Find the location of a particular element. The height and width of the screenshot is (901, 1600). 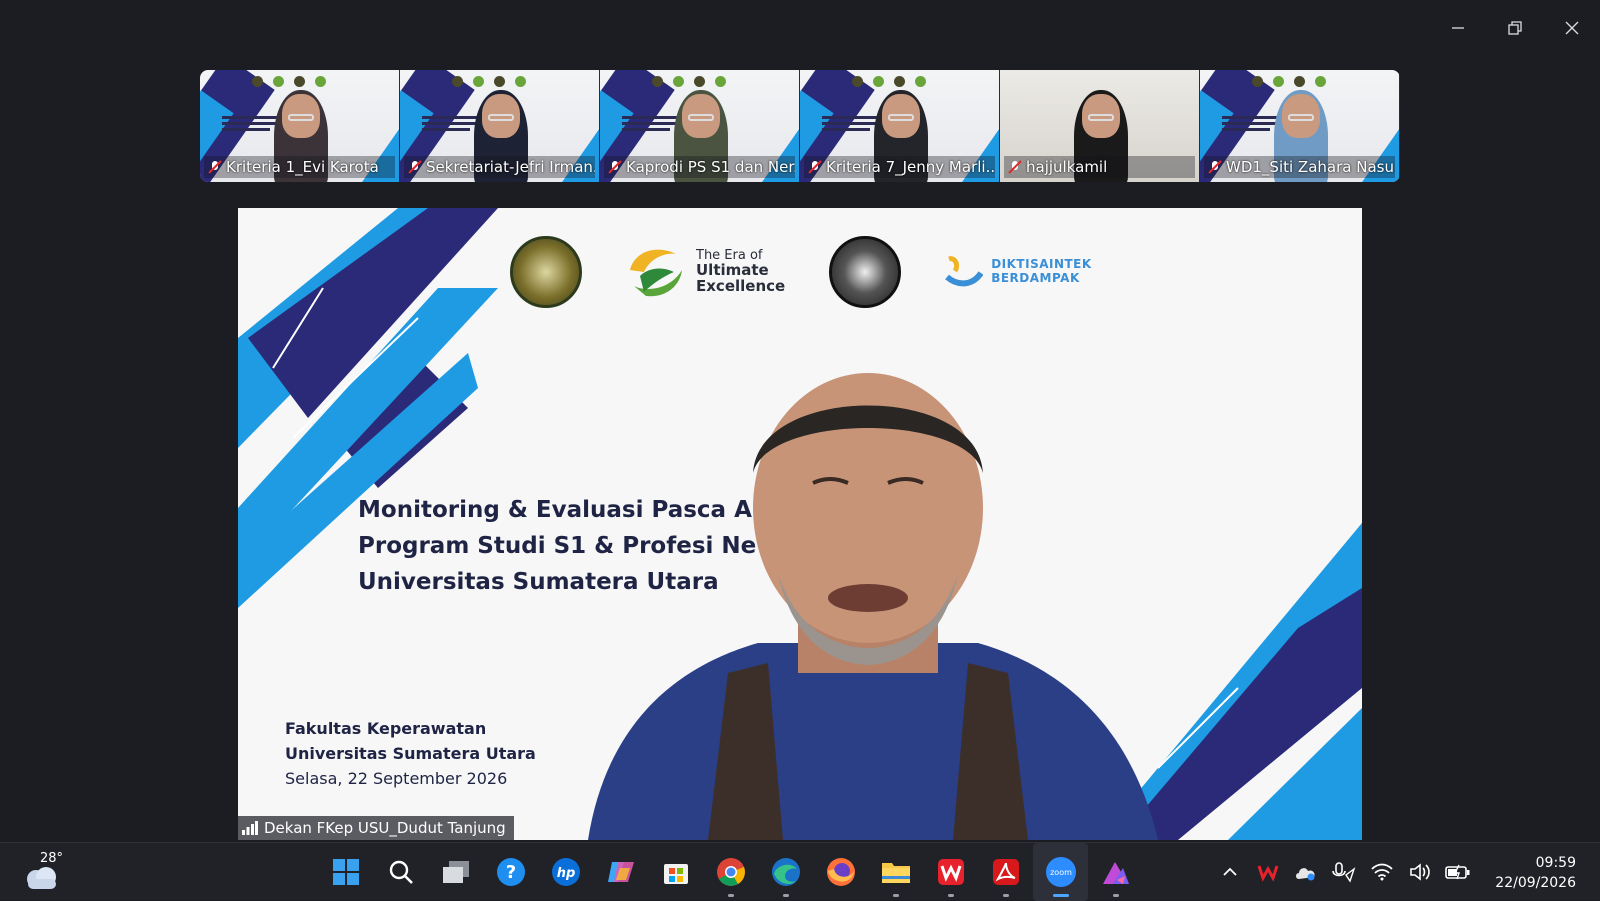

taskbar-apps: ? hp zoom is located at coordinates (730, 872).